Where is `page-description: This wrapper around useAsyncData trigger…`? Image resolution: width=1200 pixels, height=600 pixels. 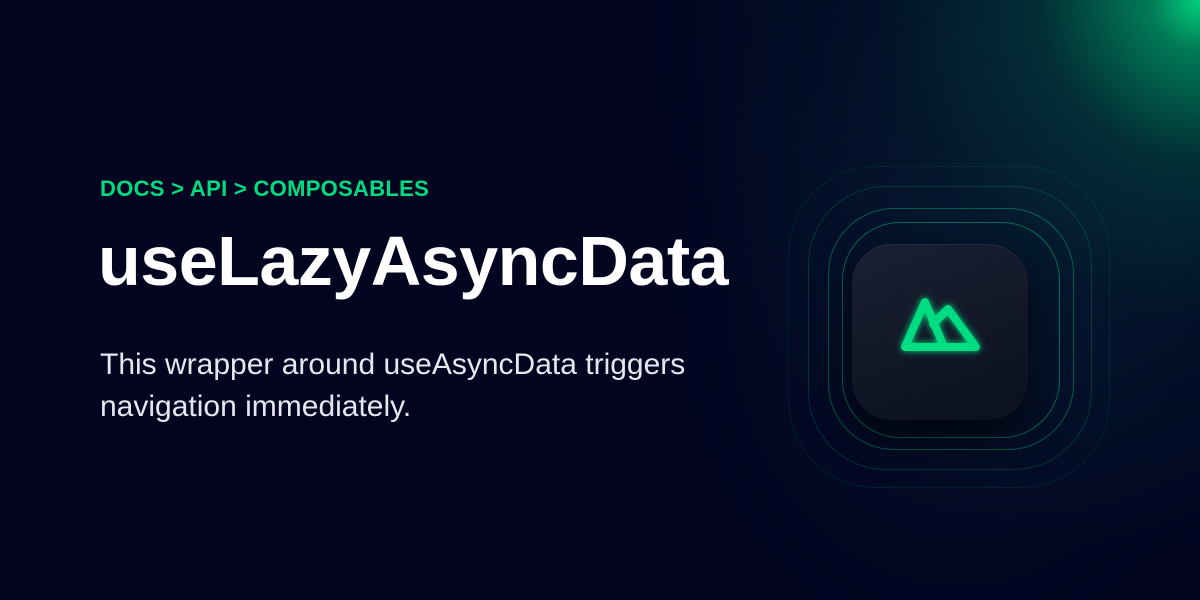
page-description: This wrapper around useAsyncData trigger… is located at coordinates (393, 385).